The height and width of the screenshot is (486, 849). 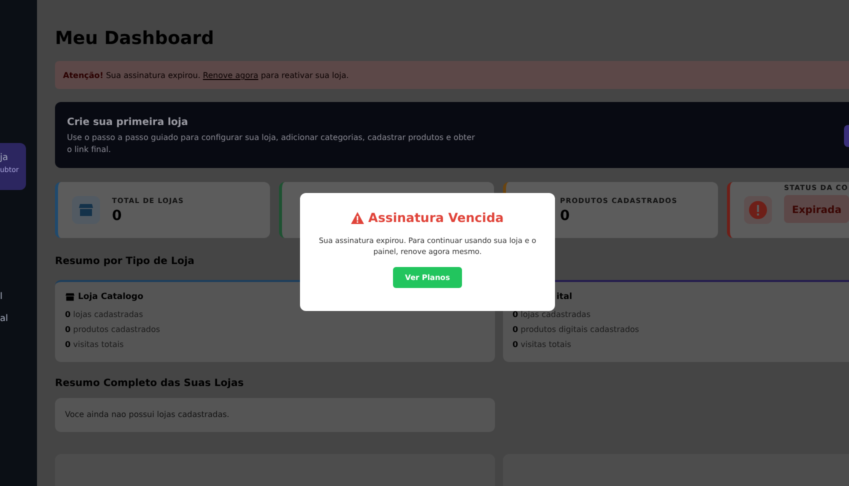 I want to click on modal-title: Assinatura Vencida, so click(x=436, y=217).